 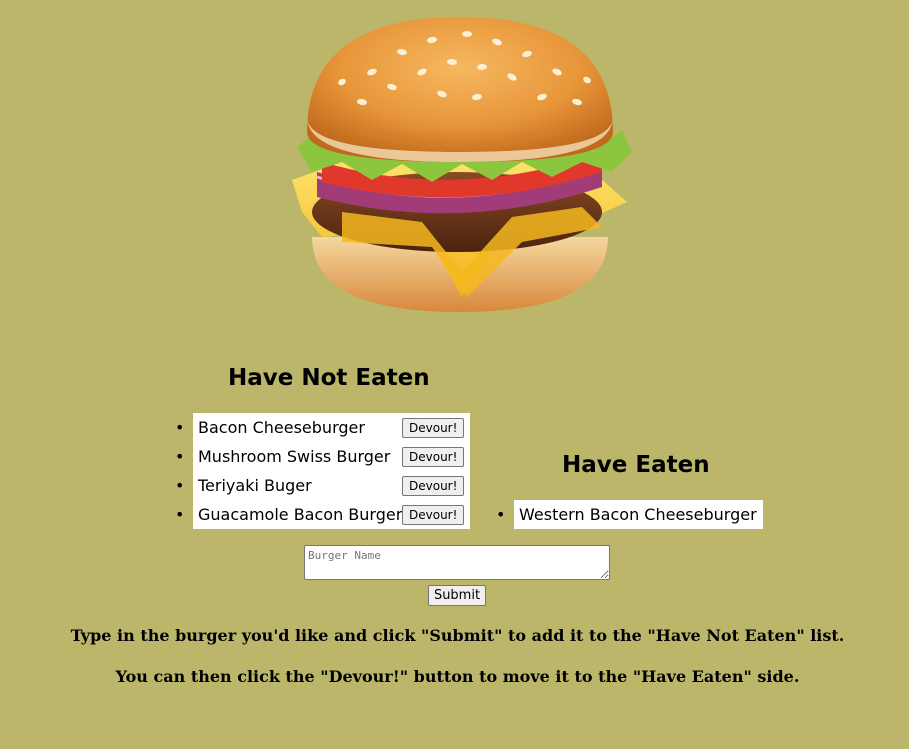 What do you see at coordinates (322, 485) in the screenshot?
I see `list-item: • Teriyaki Buger Devour!` at bounding box center [322, 485].